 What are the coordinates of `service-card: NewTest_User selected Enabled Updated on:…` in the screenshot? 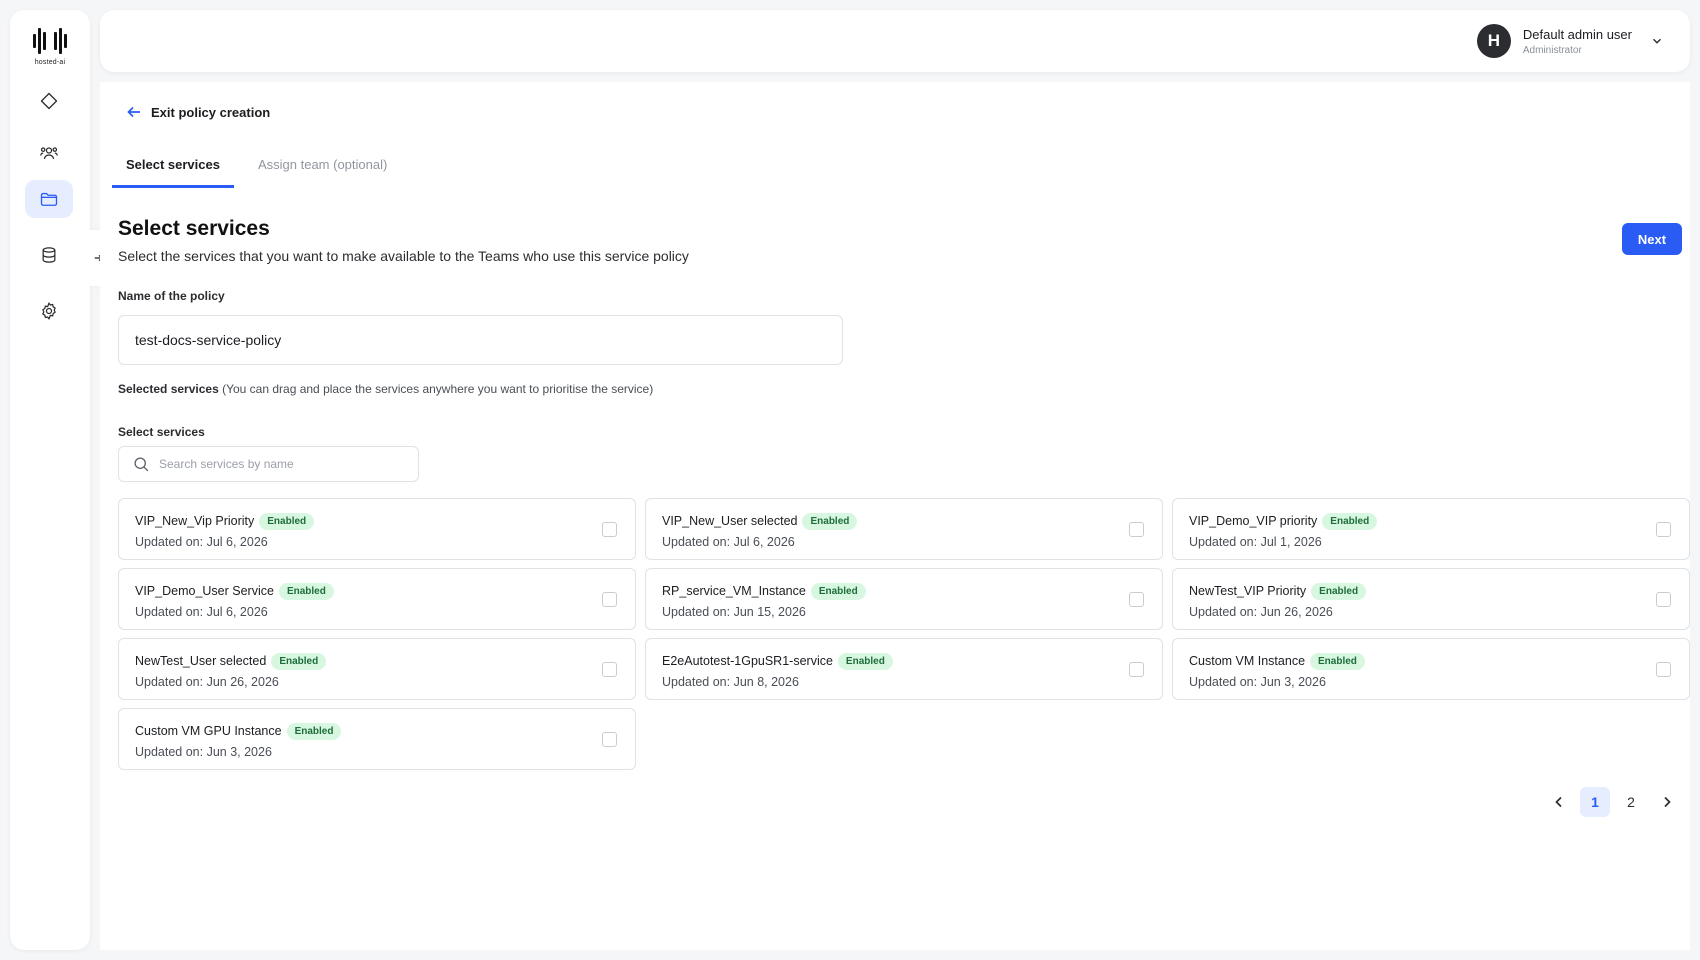 It's located at (377, 669).